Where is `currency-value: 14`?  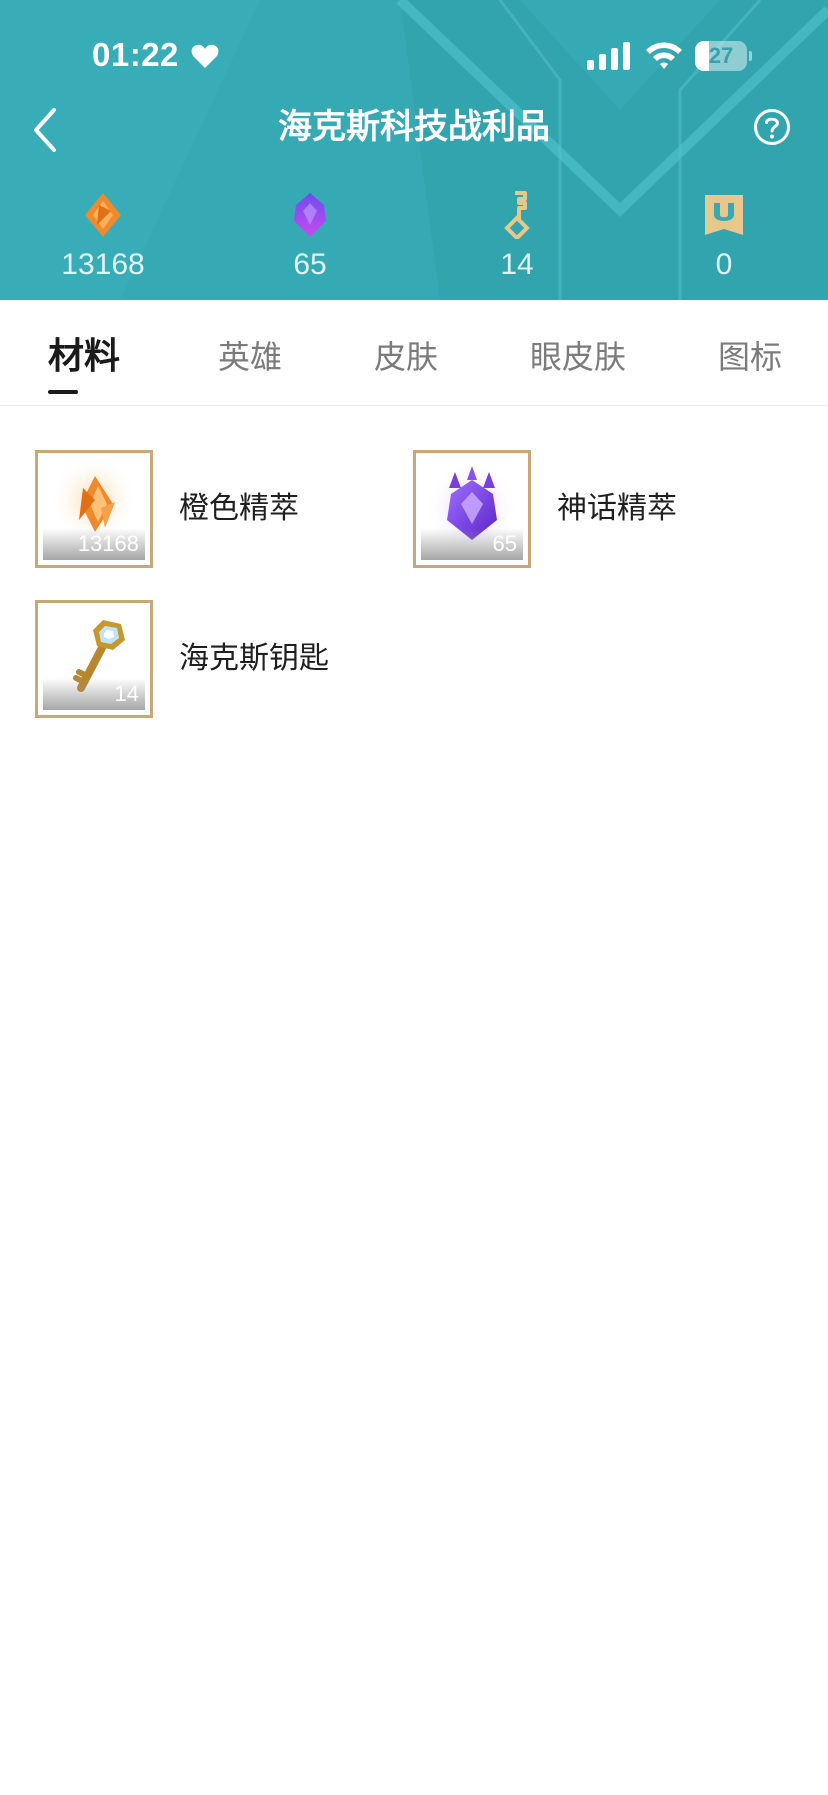 currency-value: 14 is located at coordinates (517, 264).